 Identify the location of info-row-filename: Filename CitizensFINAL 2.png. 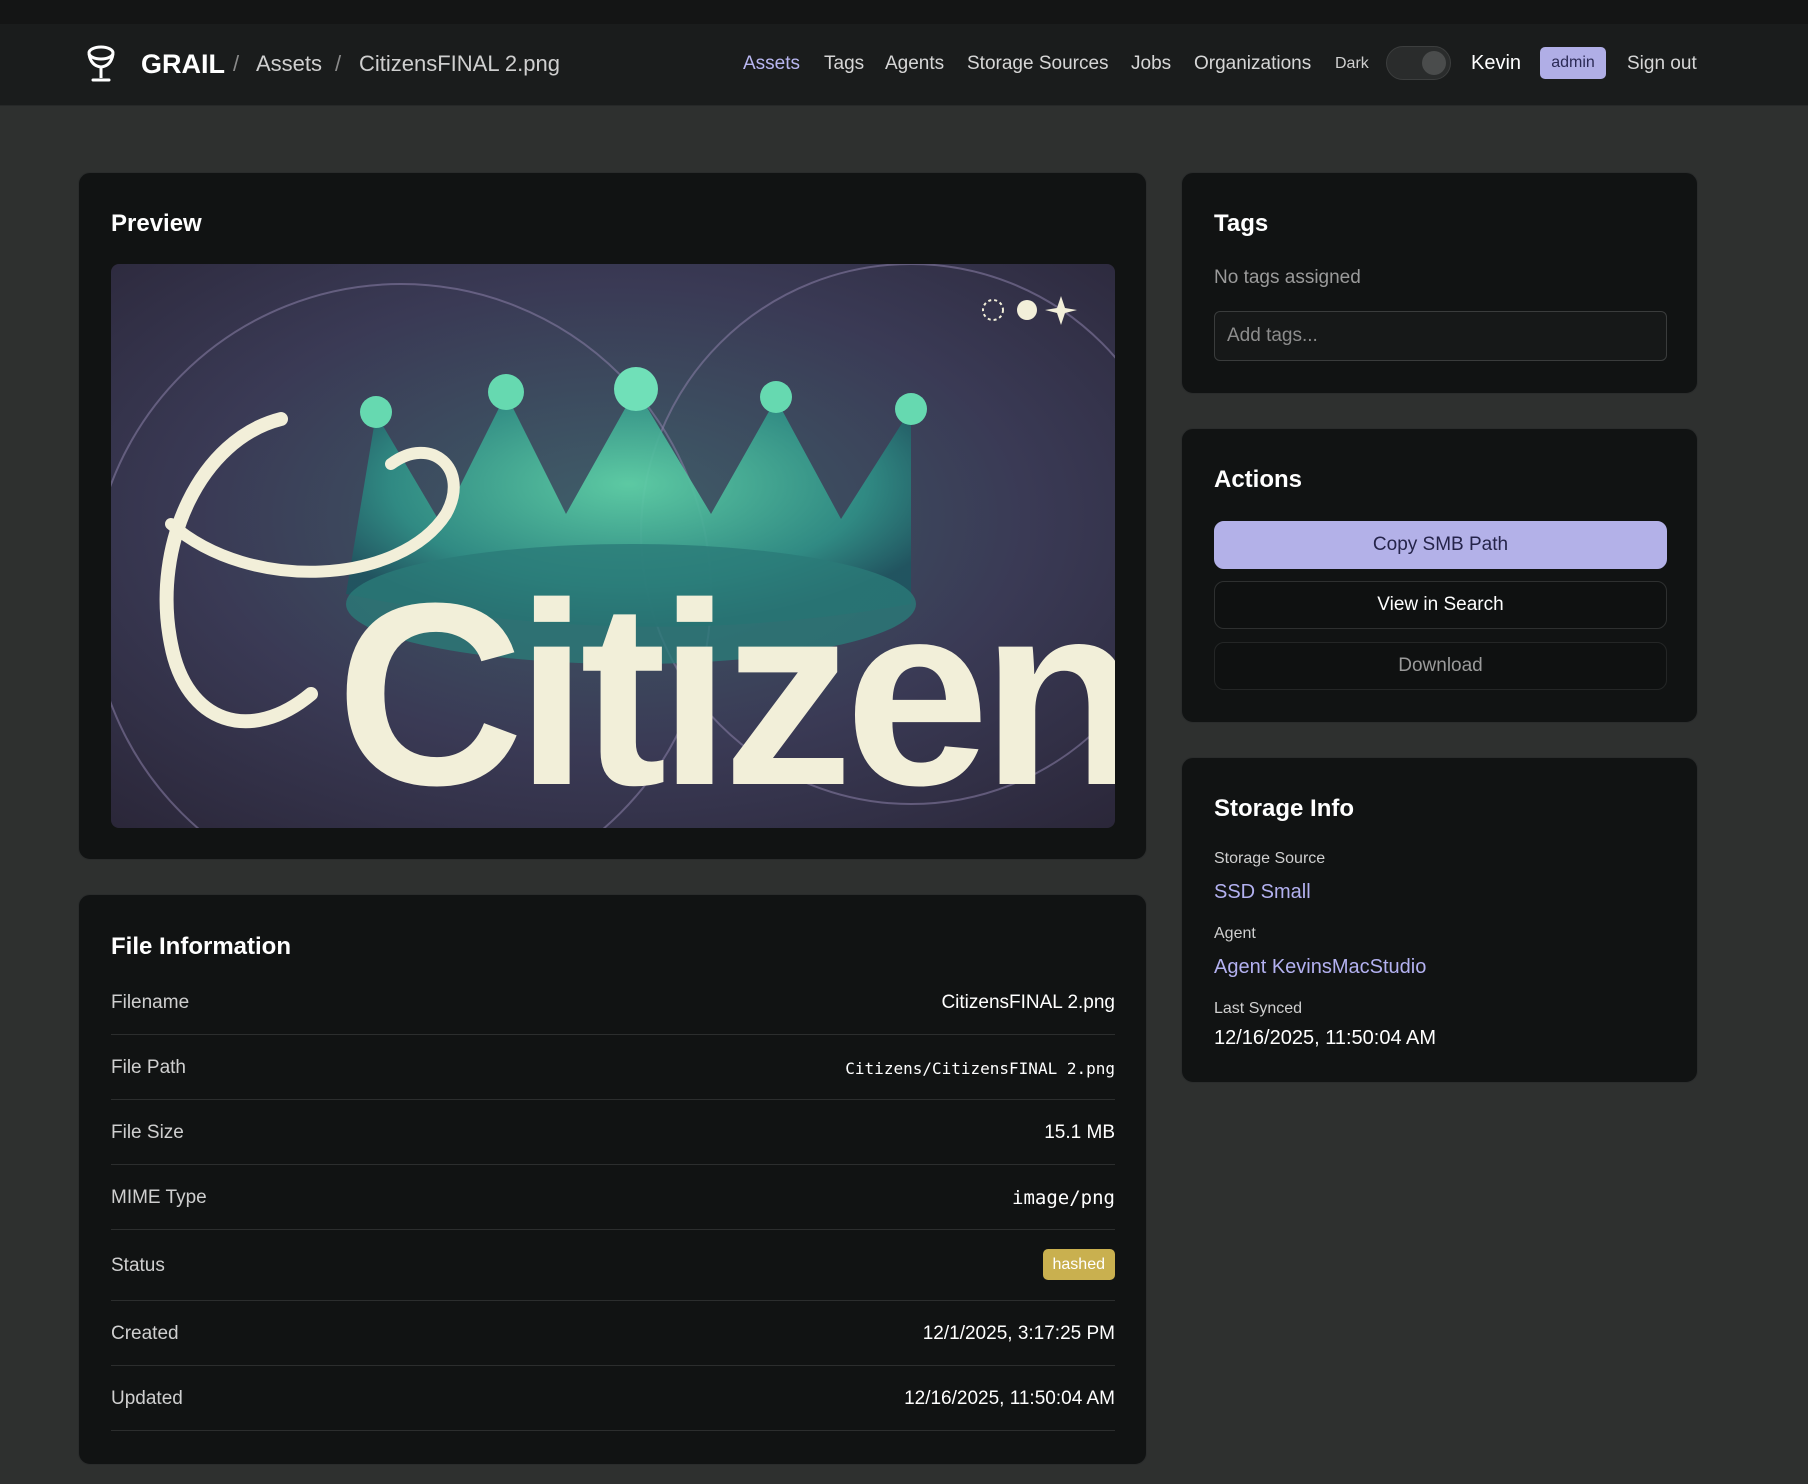
(613, 1003).